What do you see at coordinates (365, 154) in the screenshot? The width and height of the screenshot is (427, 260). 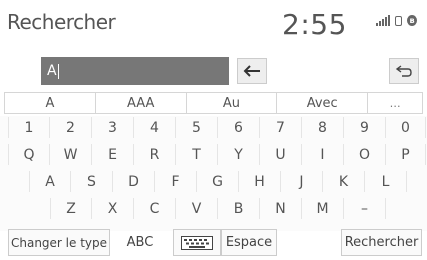 I see `key: O` at bounding box center [365, 154].